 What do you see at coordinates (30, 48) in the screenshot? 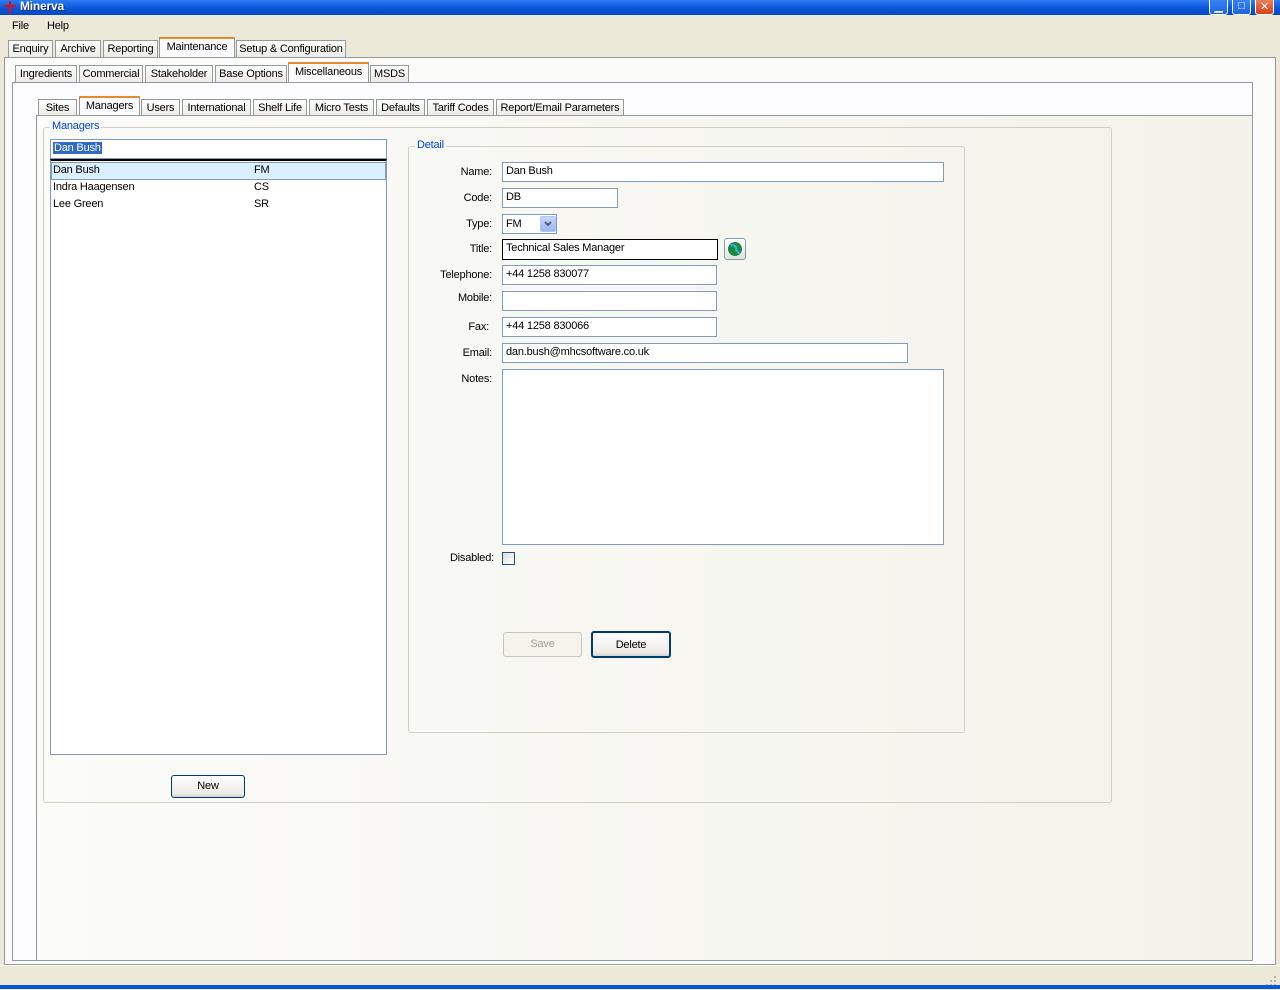
I see `tab-enquiry: Enquiry` at bounding box center [30, 48].